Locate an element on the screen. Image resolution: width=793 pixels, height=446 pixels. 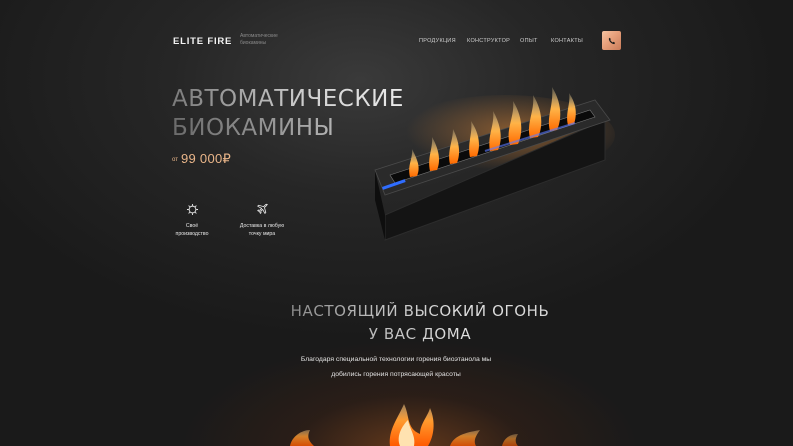
nav-products: ПРОДУКЦИЯ is located at coordinates (437, 41).